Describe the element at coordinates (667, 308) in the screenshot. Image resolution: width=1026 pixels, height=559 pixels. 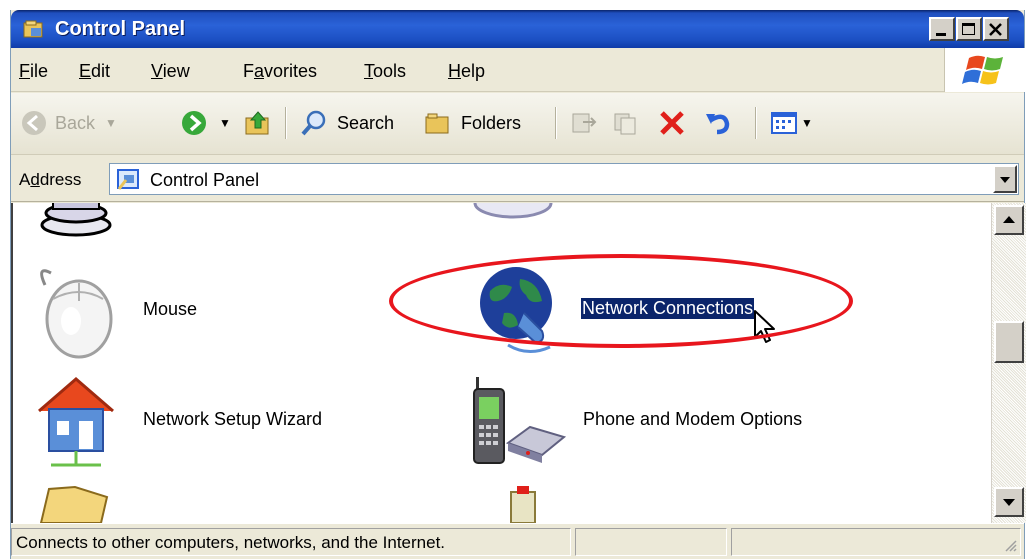
I see `network-connections-label: Network Connections` at that location.